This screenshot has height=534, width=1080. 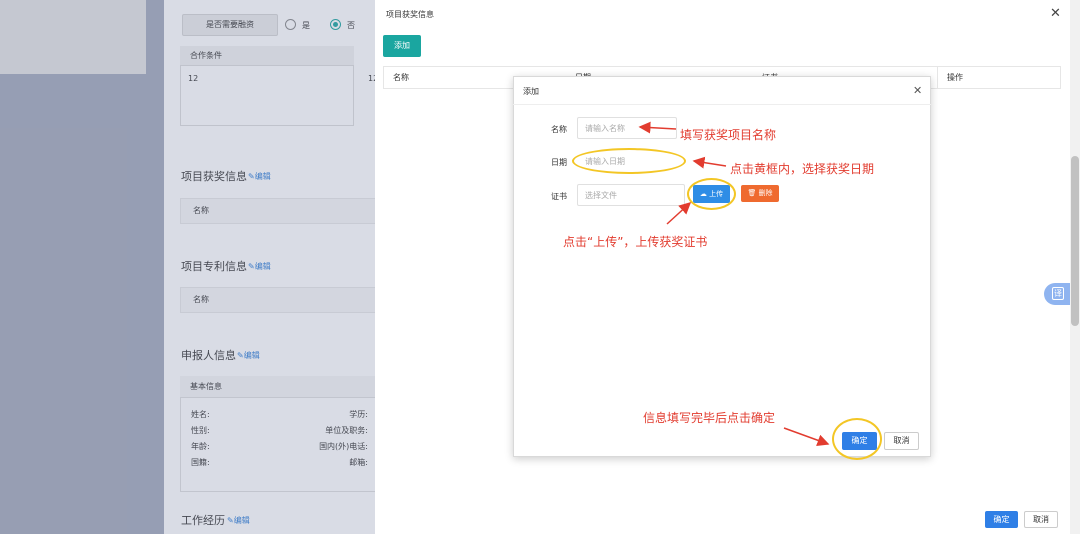 What do you see at coordinates (734, 284) in the screenshot?
I see `annotation-arrows` at bounding box center [734, 284].